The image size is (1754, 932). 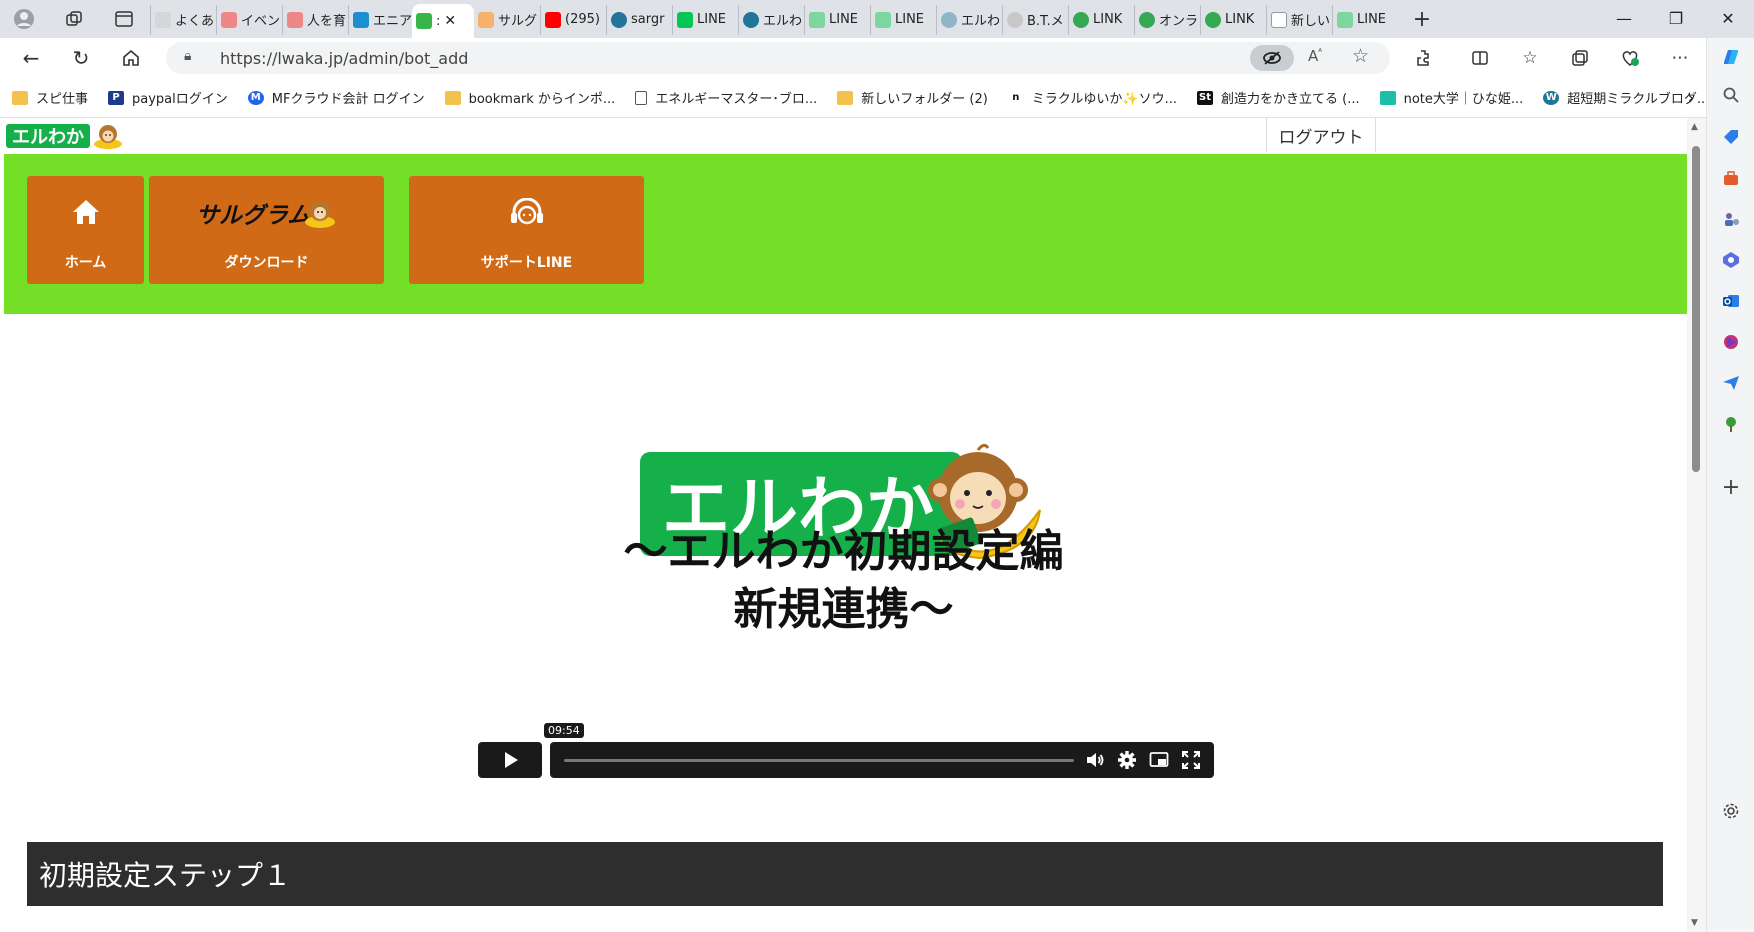 What do you see at coordinates (1731, 137) in the screenshot?
I see `shopping-tag-icon` at bounding box center [1731, 137].